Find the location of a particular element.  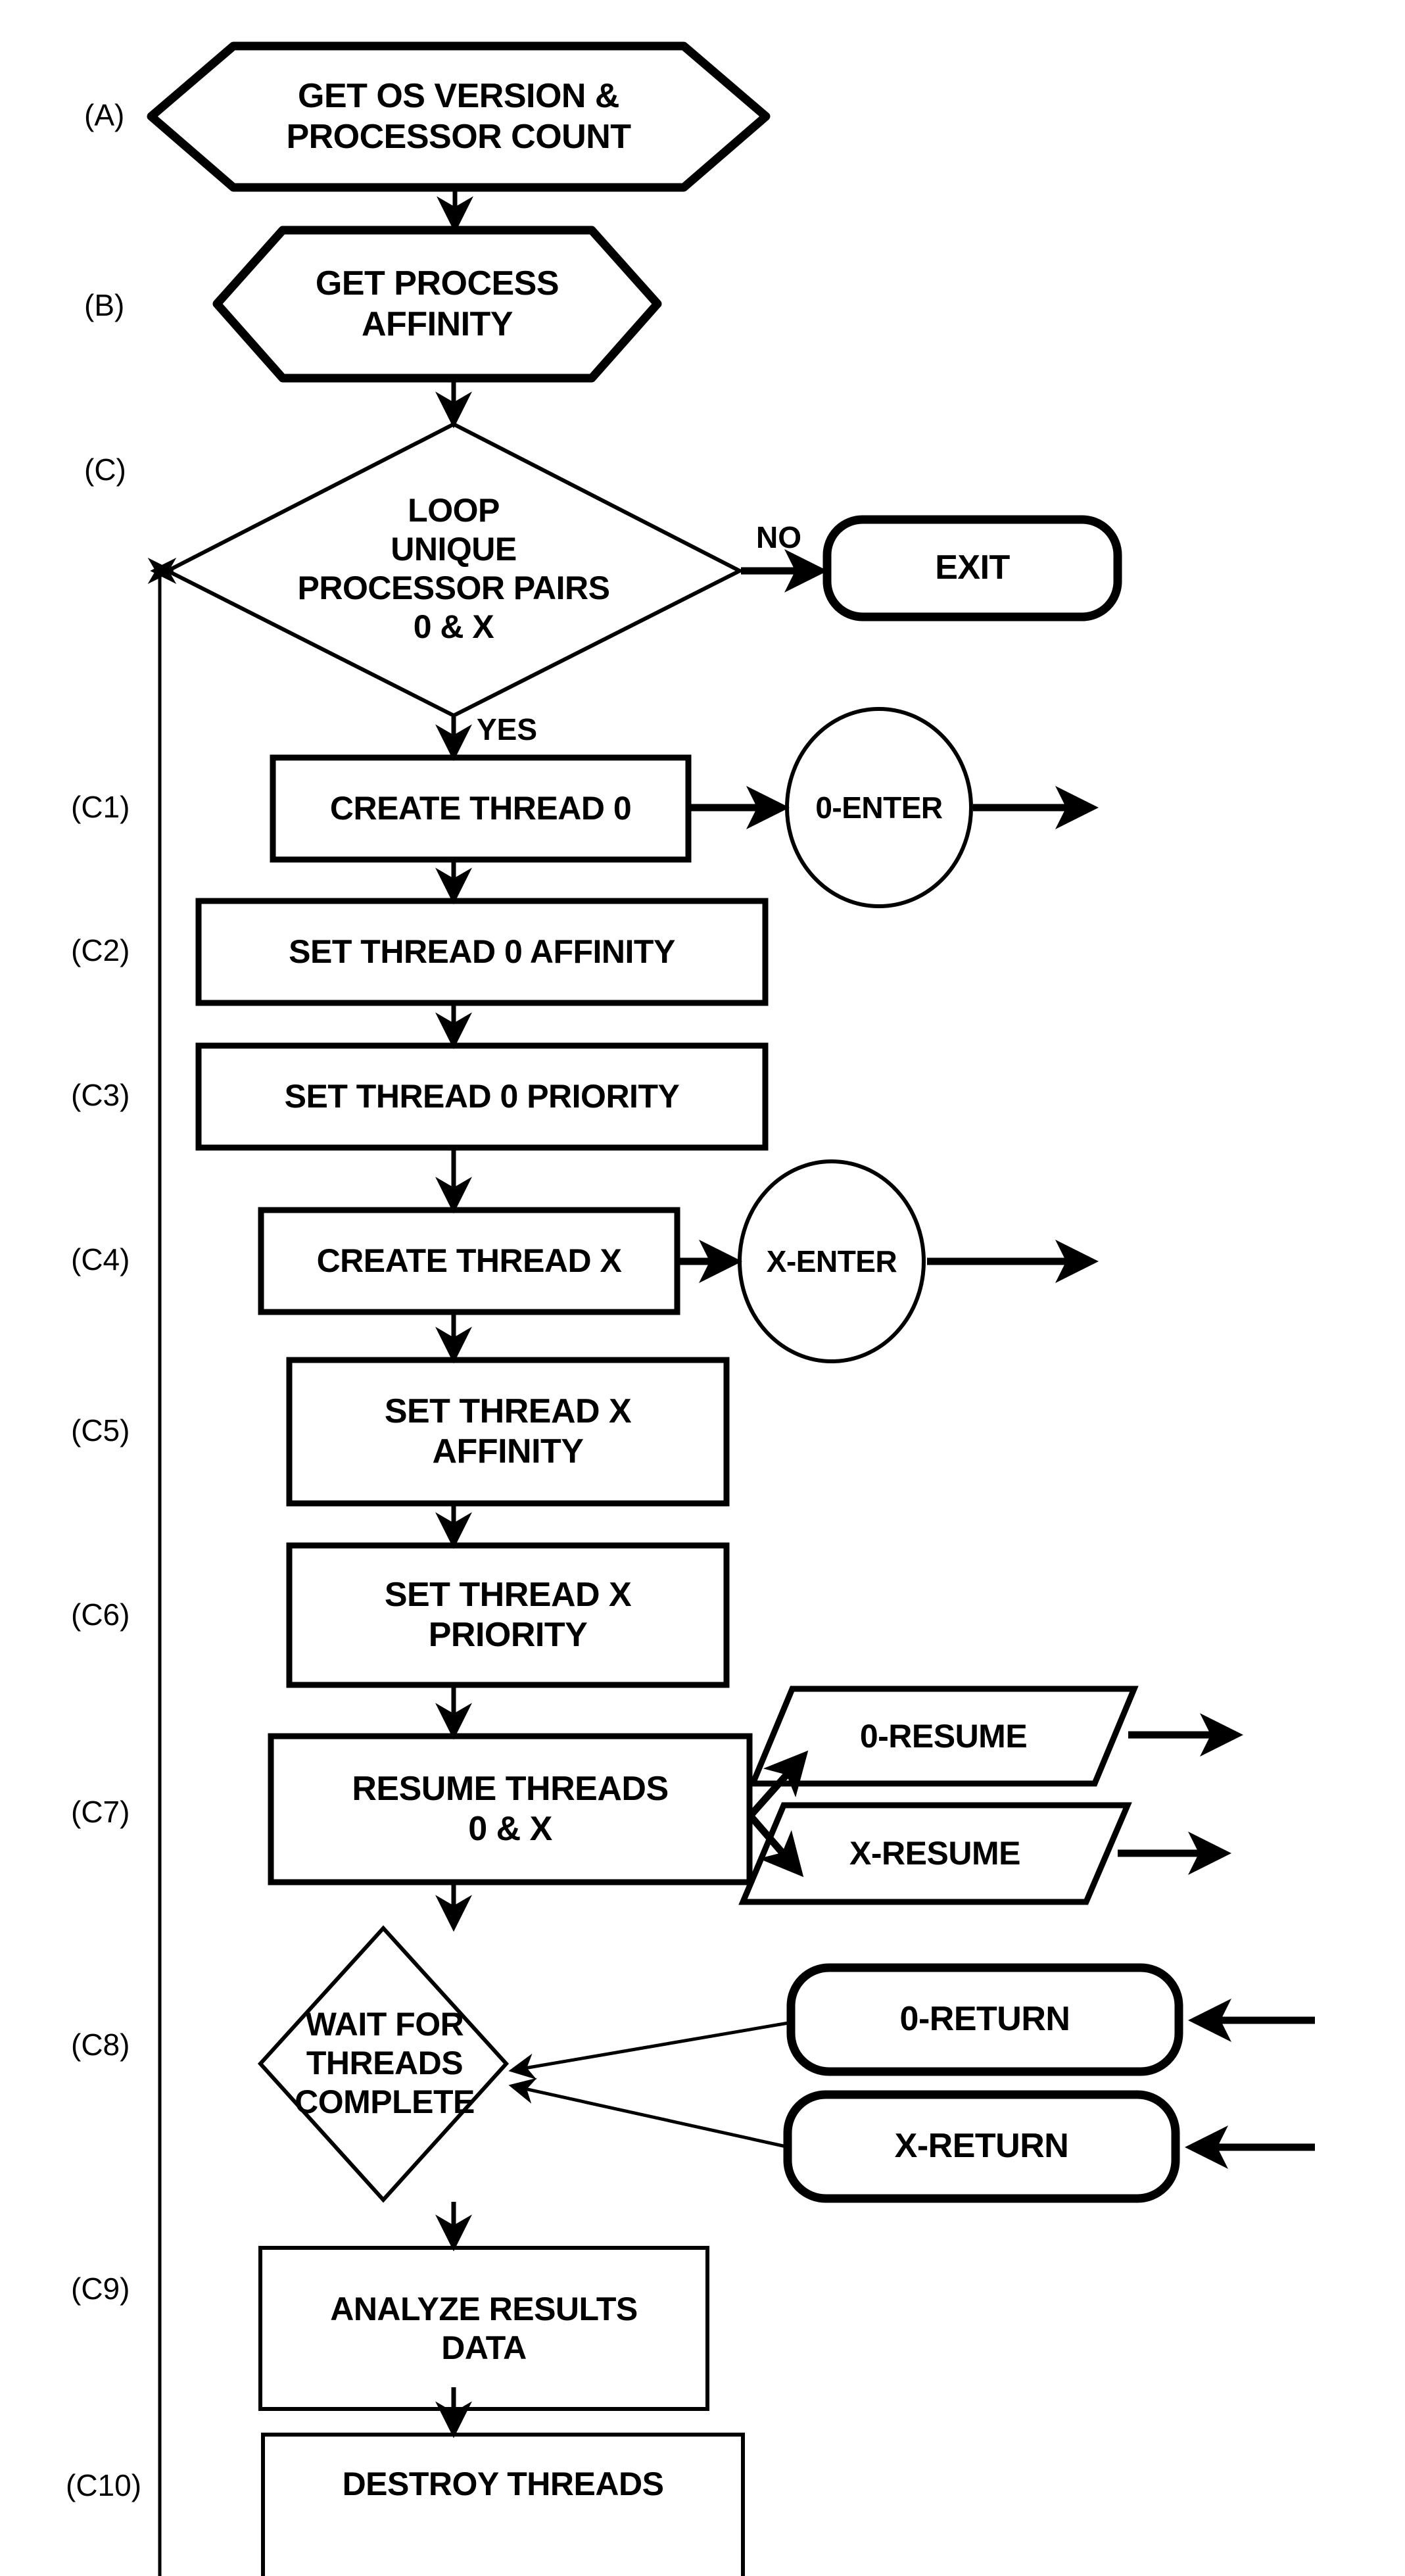

step-label-b: (B) is located at coordinates (104, 305).